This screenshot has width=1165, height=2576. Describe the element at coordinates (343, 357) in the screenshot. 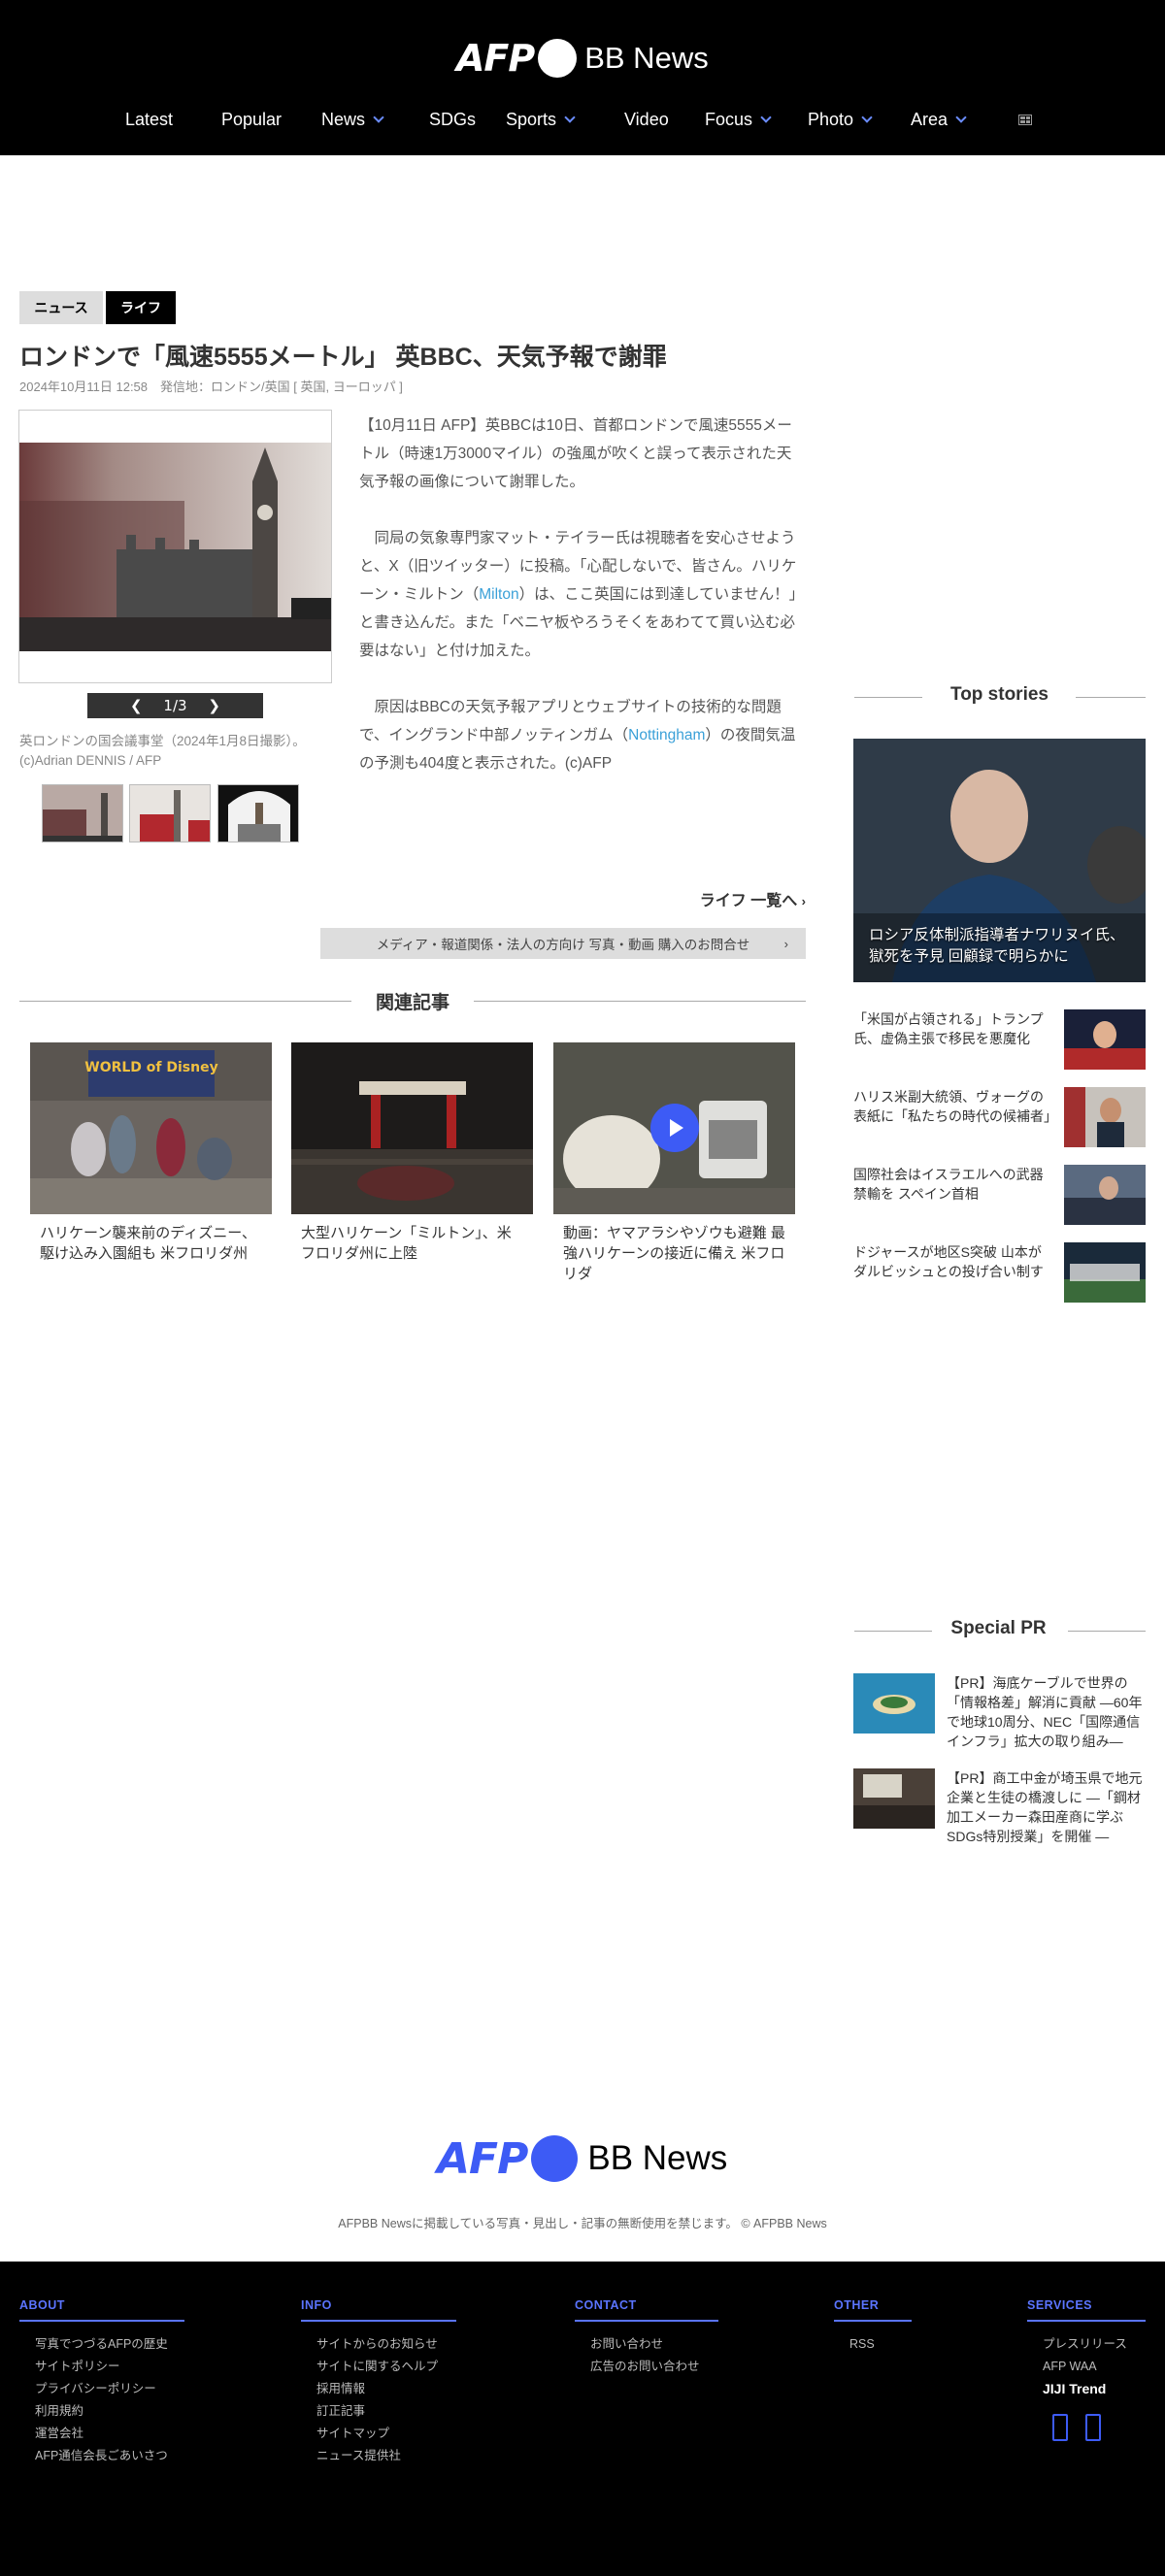

I see `article-headline: ロンドンで「風速5555メートル」 英BBC、天気予報で謝罪` at that location.